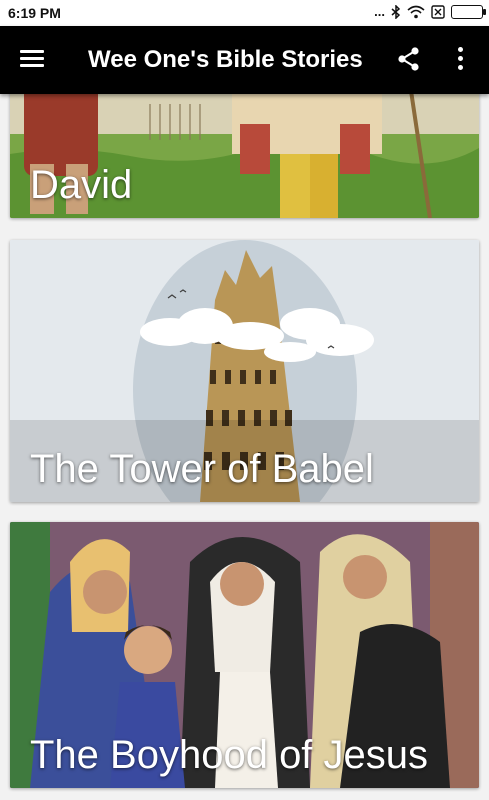  What do you see at coordinates (468, 11) in the screenshot?
I see `battery-icon` at bounding box center [468, 11].